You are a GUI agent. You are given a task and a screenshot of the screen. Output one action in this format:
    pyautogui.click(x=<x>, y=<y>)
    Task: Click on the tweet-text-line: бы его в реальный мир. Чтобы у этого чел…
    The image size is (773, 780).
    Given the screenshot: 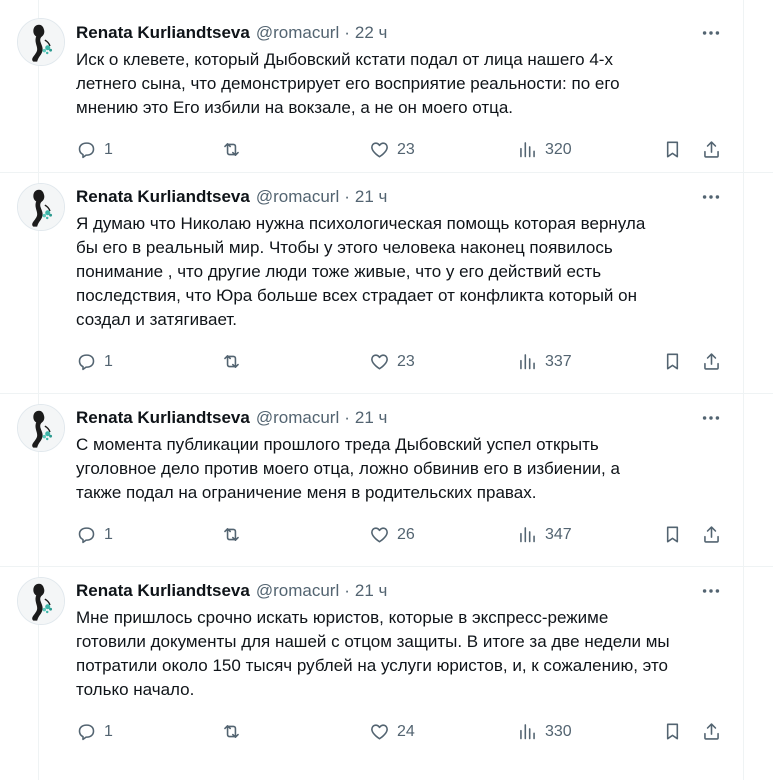 What is the action you would take?
    pyautogui.click(x=344, y=247)
    